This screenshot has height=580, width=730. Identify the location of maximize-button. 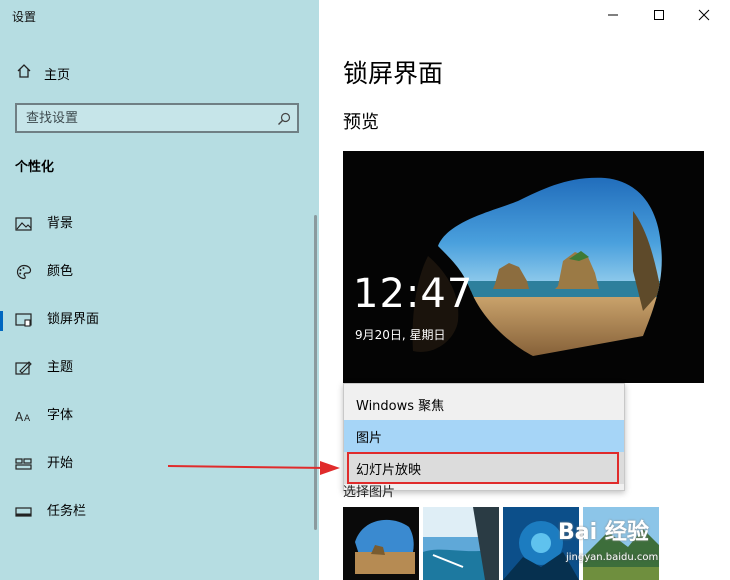
(659, 15).